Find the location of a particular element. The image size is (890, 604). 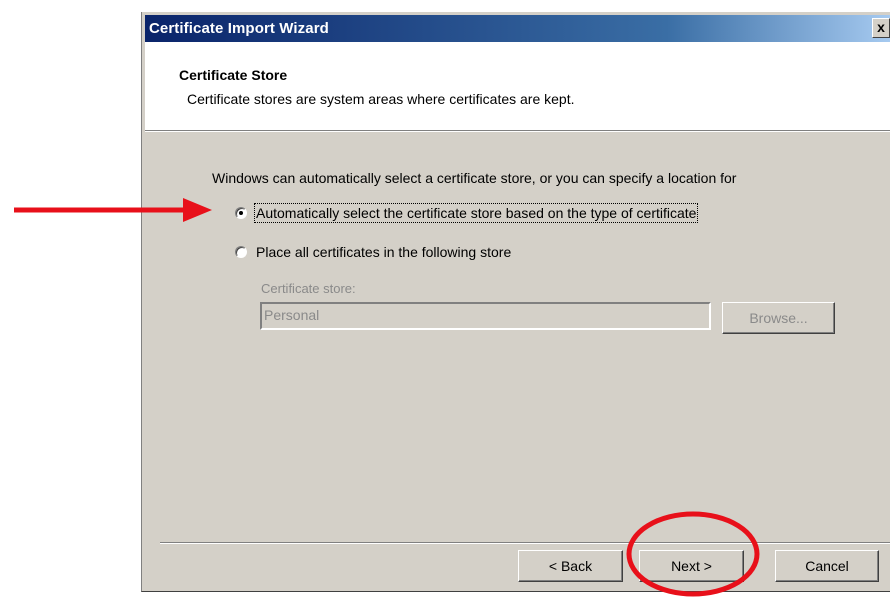

close-icon: x is located at coordinates (881, 27).